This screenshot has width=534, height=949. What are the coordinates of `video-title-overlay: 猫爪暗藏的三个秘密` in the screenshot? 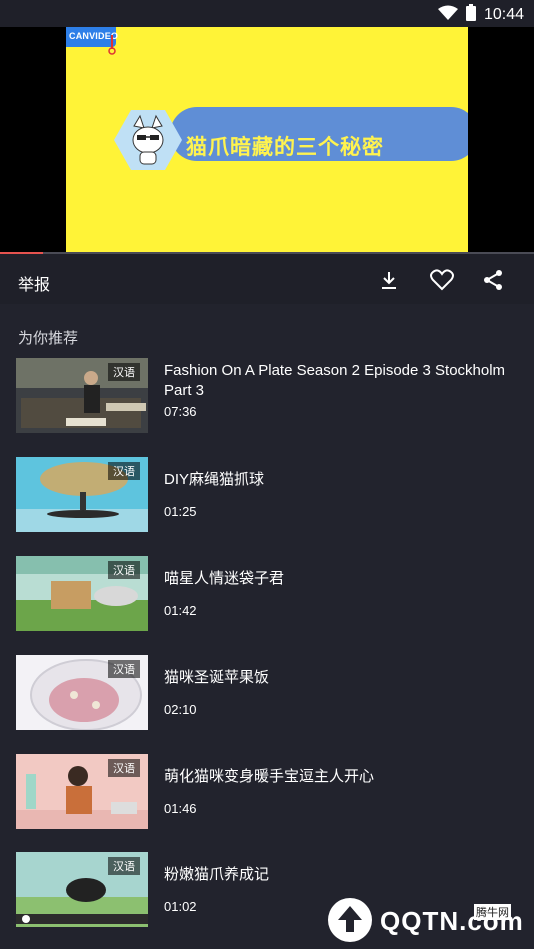 It's located at (285, 147).